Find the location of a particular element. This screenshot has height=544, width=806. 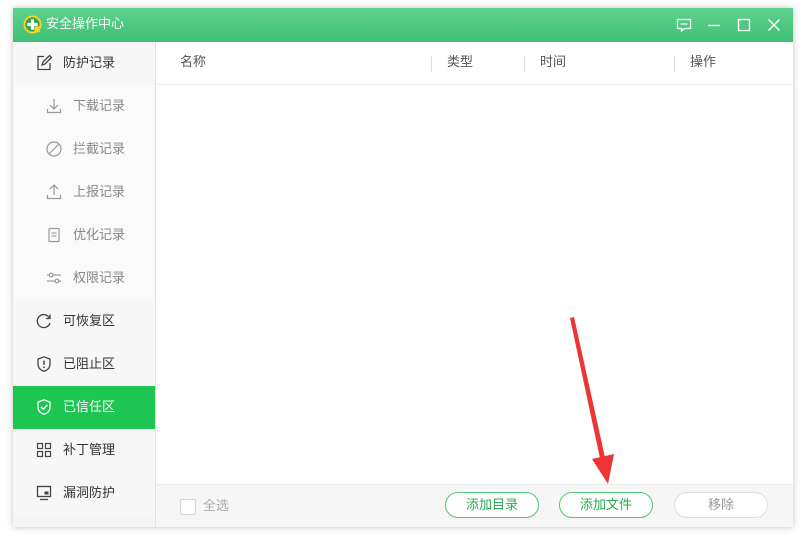

sidebar-item-permission-records: 权限记录 is located at coordinates (84, 278).